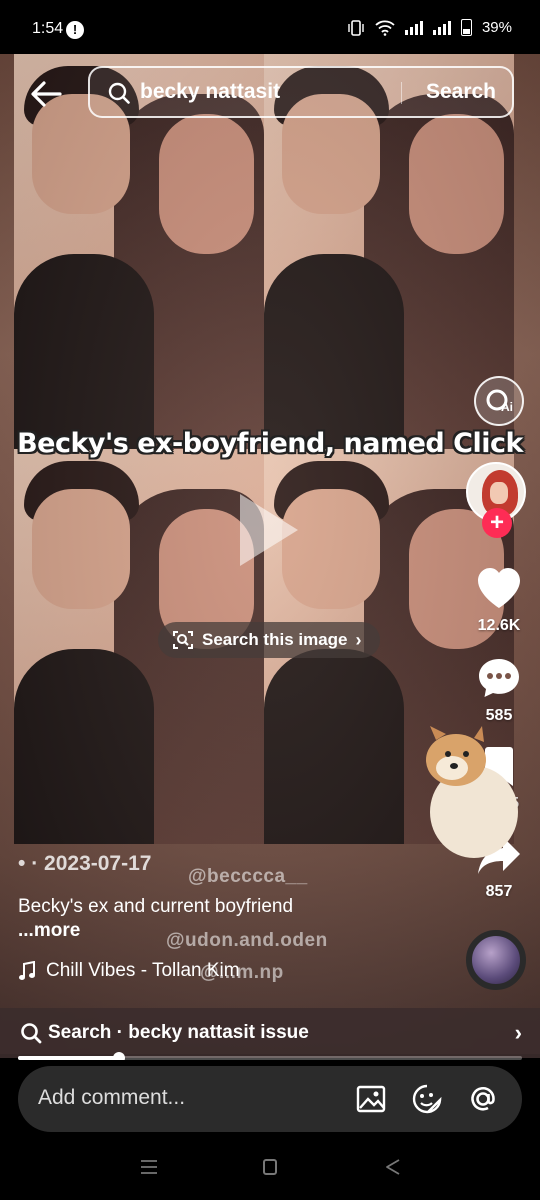 The width and height of the screenshot is (540, 1200). What do you see at coordinates (247, 940) in the screenshot?
I see `watermark-2: @udon.and.oden` at bounding box center [247, 940].